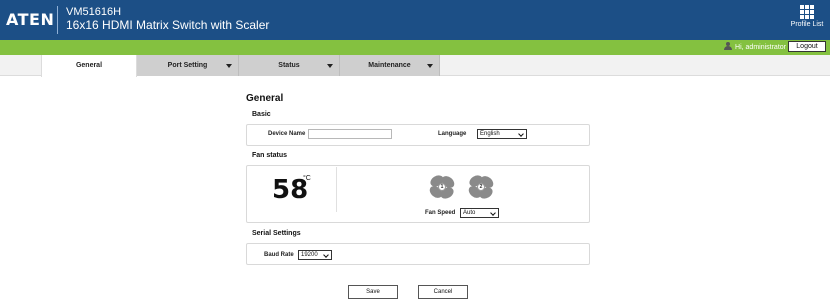 The width and height of the screenshot is (830, 301). What do you see at coordinates (807, 24) in the screenshot?
I see `profile-list-label: Profile List` at bounding box center [807, 24].